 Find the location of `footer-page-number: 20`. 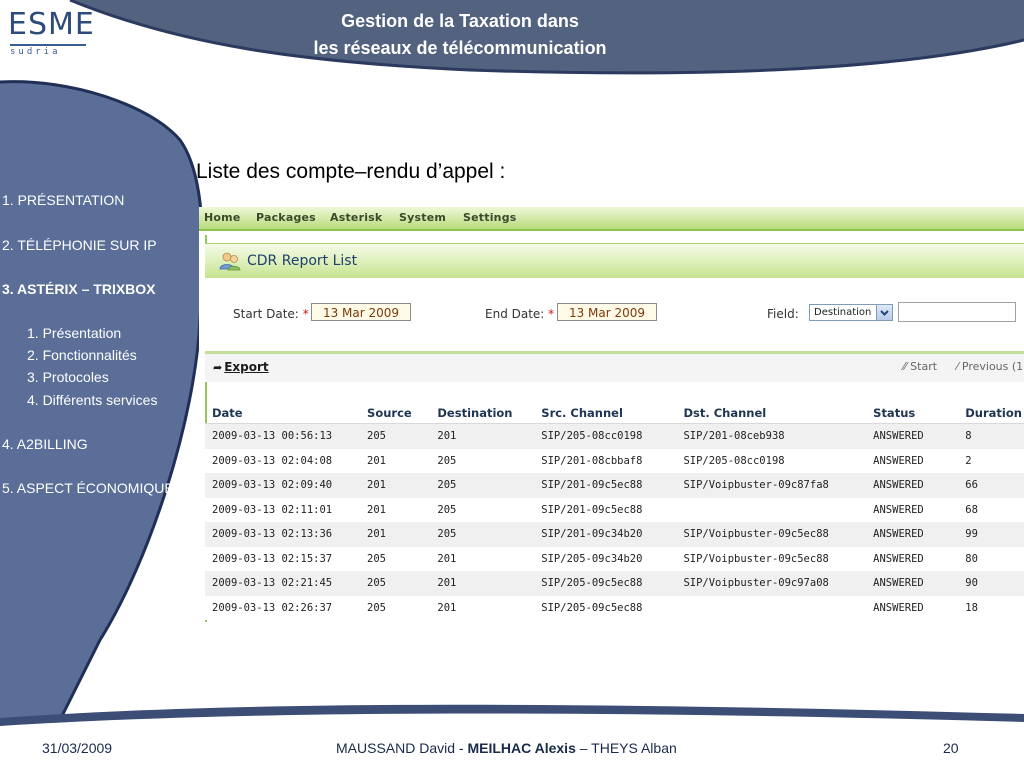

footer-page-number: 20 is located at coordinates (951, 748).